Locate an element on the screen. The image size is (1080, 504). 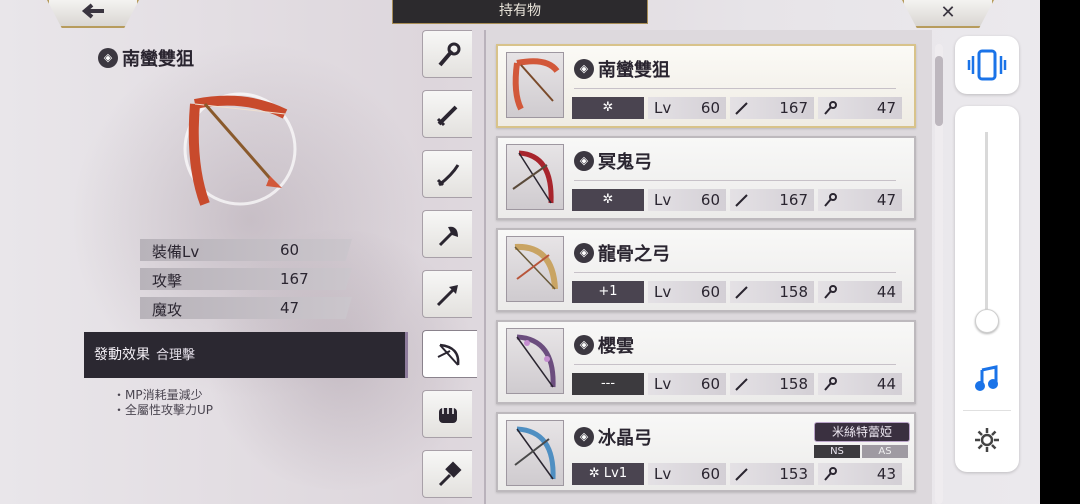
effect-description: ・MP消耗量減少 ・全屬性攻擊力UP is located at coordinates (163, 403).